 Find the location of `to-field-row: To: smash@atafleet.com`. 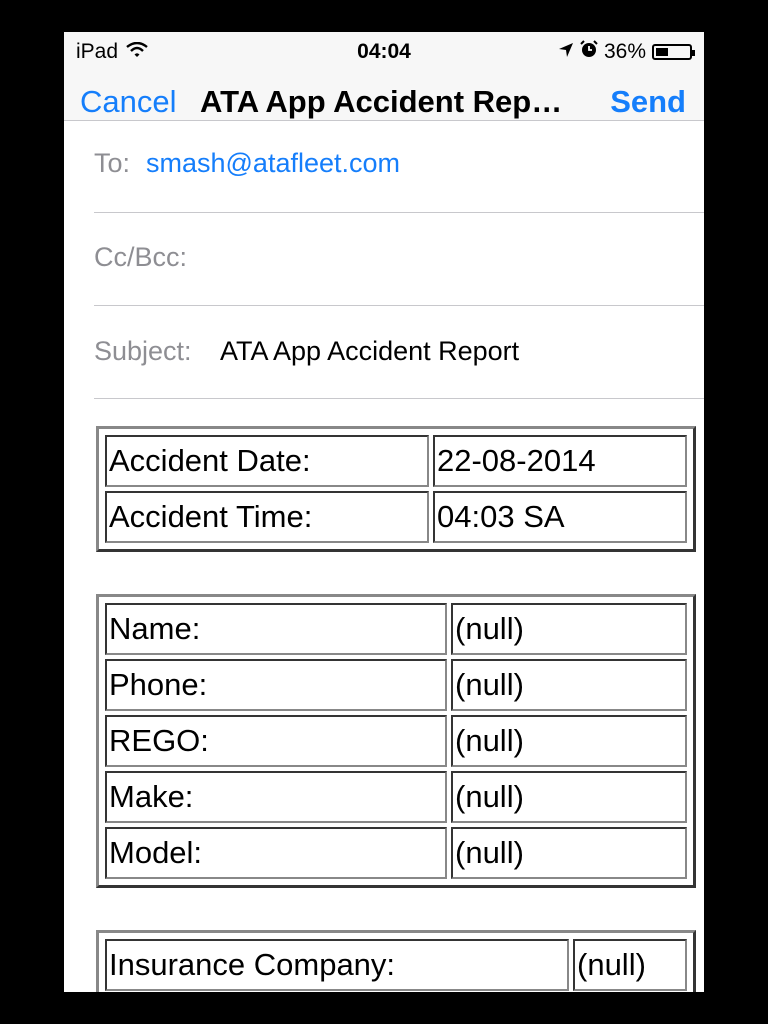

to-field-row: To: smash@atafleet.com is located at coordinates (399, 166).